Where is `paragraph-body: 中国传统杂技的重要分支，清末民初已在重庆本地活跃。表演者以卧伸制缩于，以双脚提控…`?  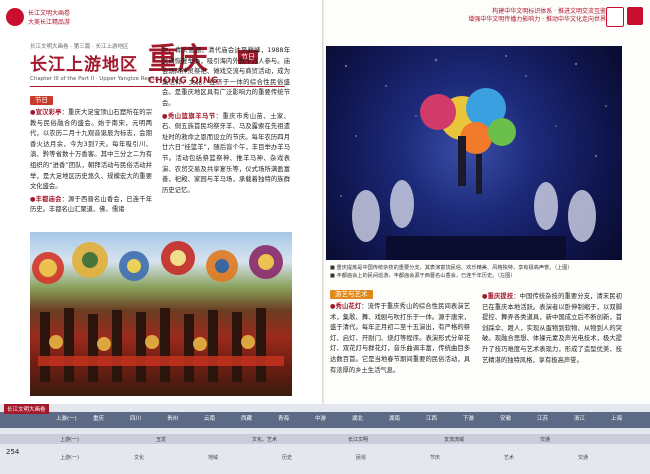 paragraph-body: 中国传统杂技的重要分支，清末民初已在重庆本地活跃。表演者以卧伸制缩于，以双脚提控… is located at coordinates (552, 328).